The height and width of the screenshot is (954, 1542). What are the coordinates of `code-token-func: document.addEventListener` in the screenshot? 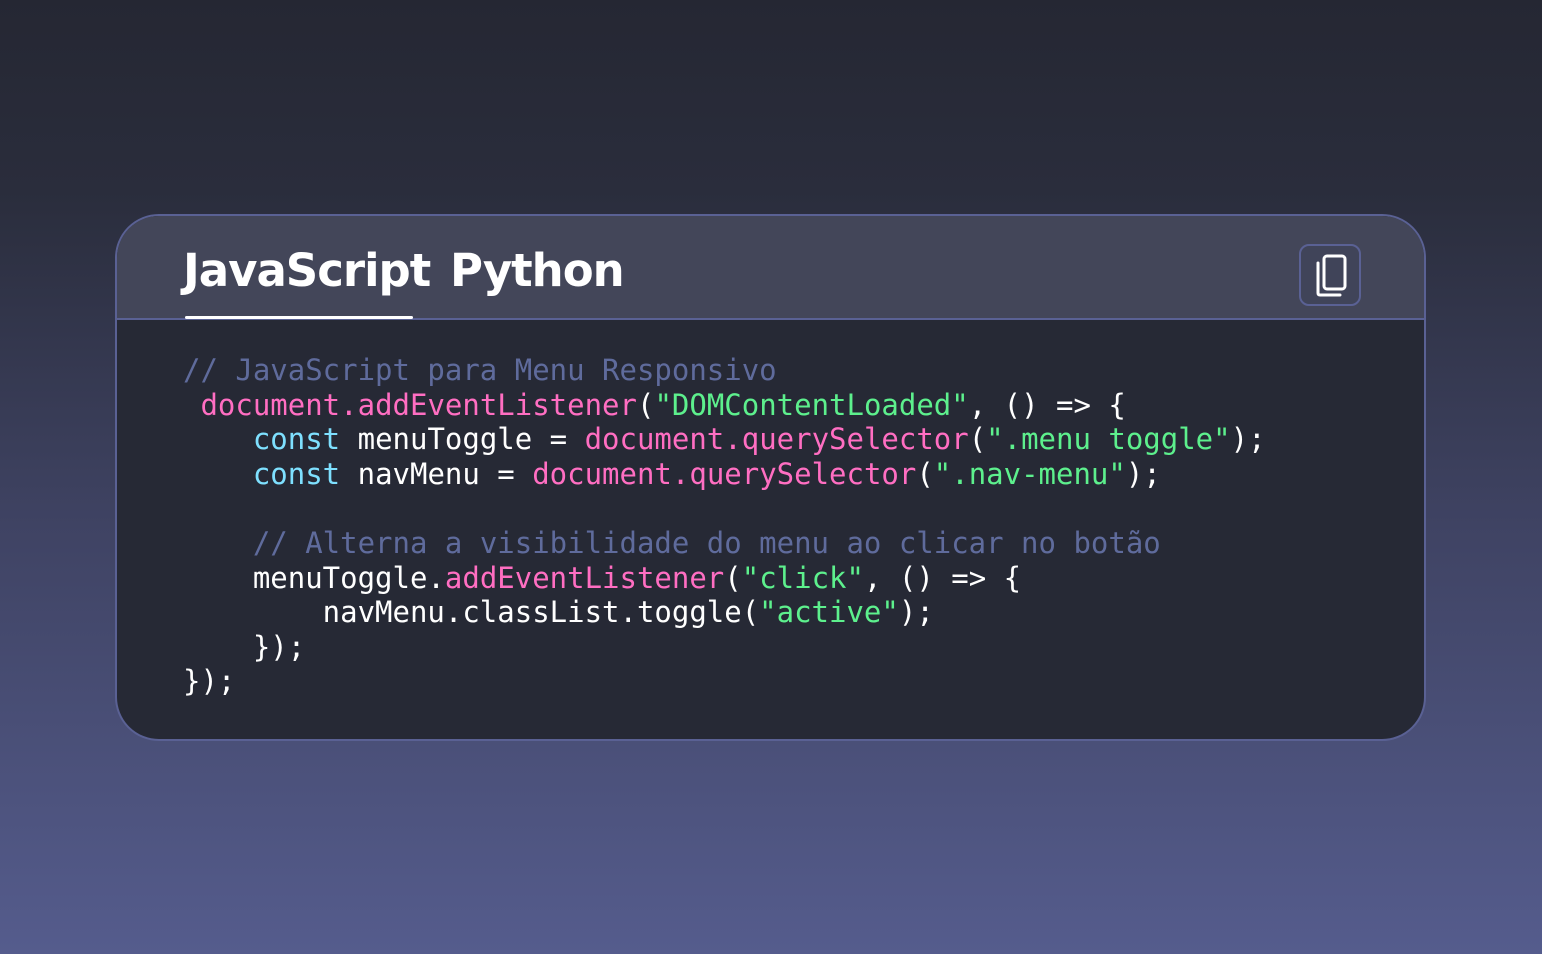 It's located at (418, 404).